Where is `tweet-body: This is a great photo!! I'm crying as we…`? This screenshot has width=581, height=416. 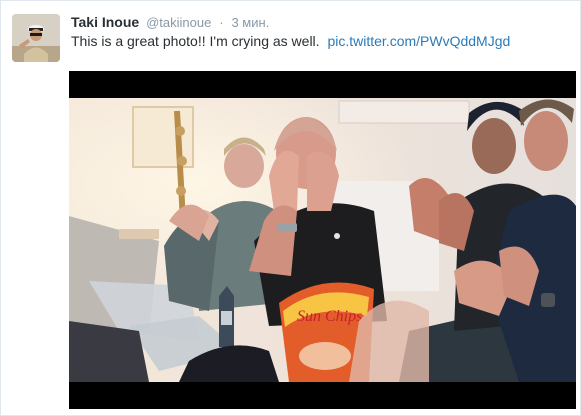
tweet-body: This is a great photo!! I'm crying as we… is located at coordinates (195, 41).